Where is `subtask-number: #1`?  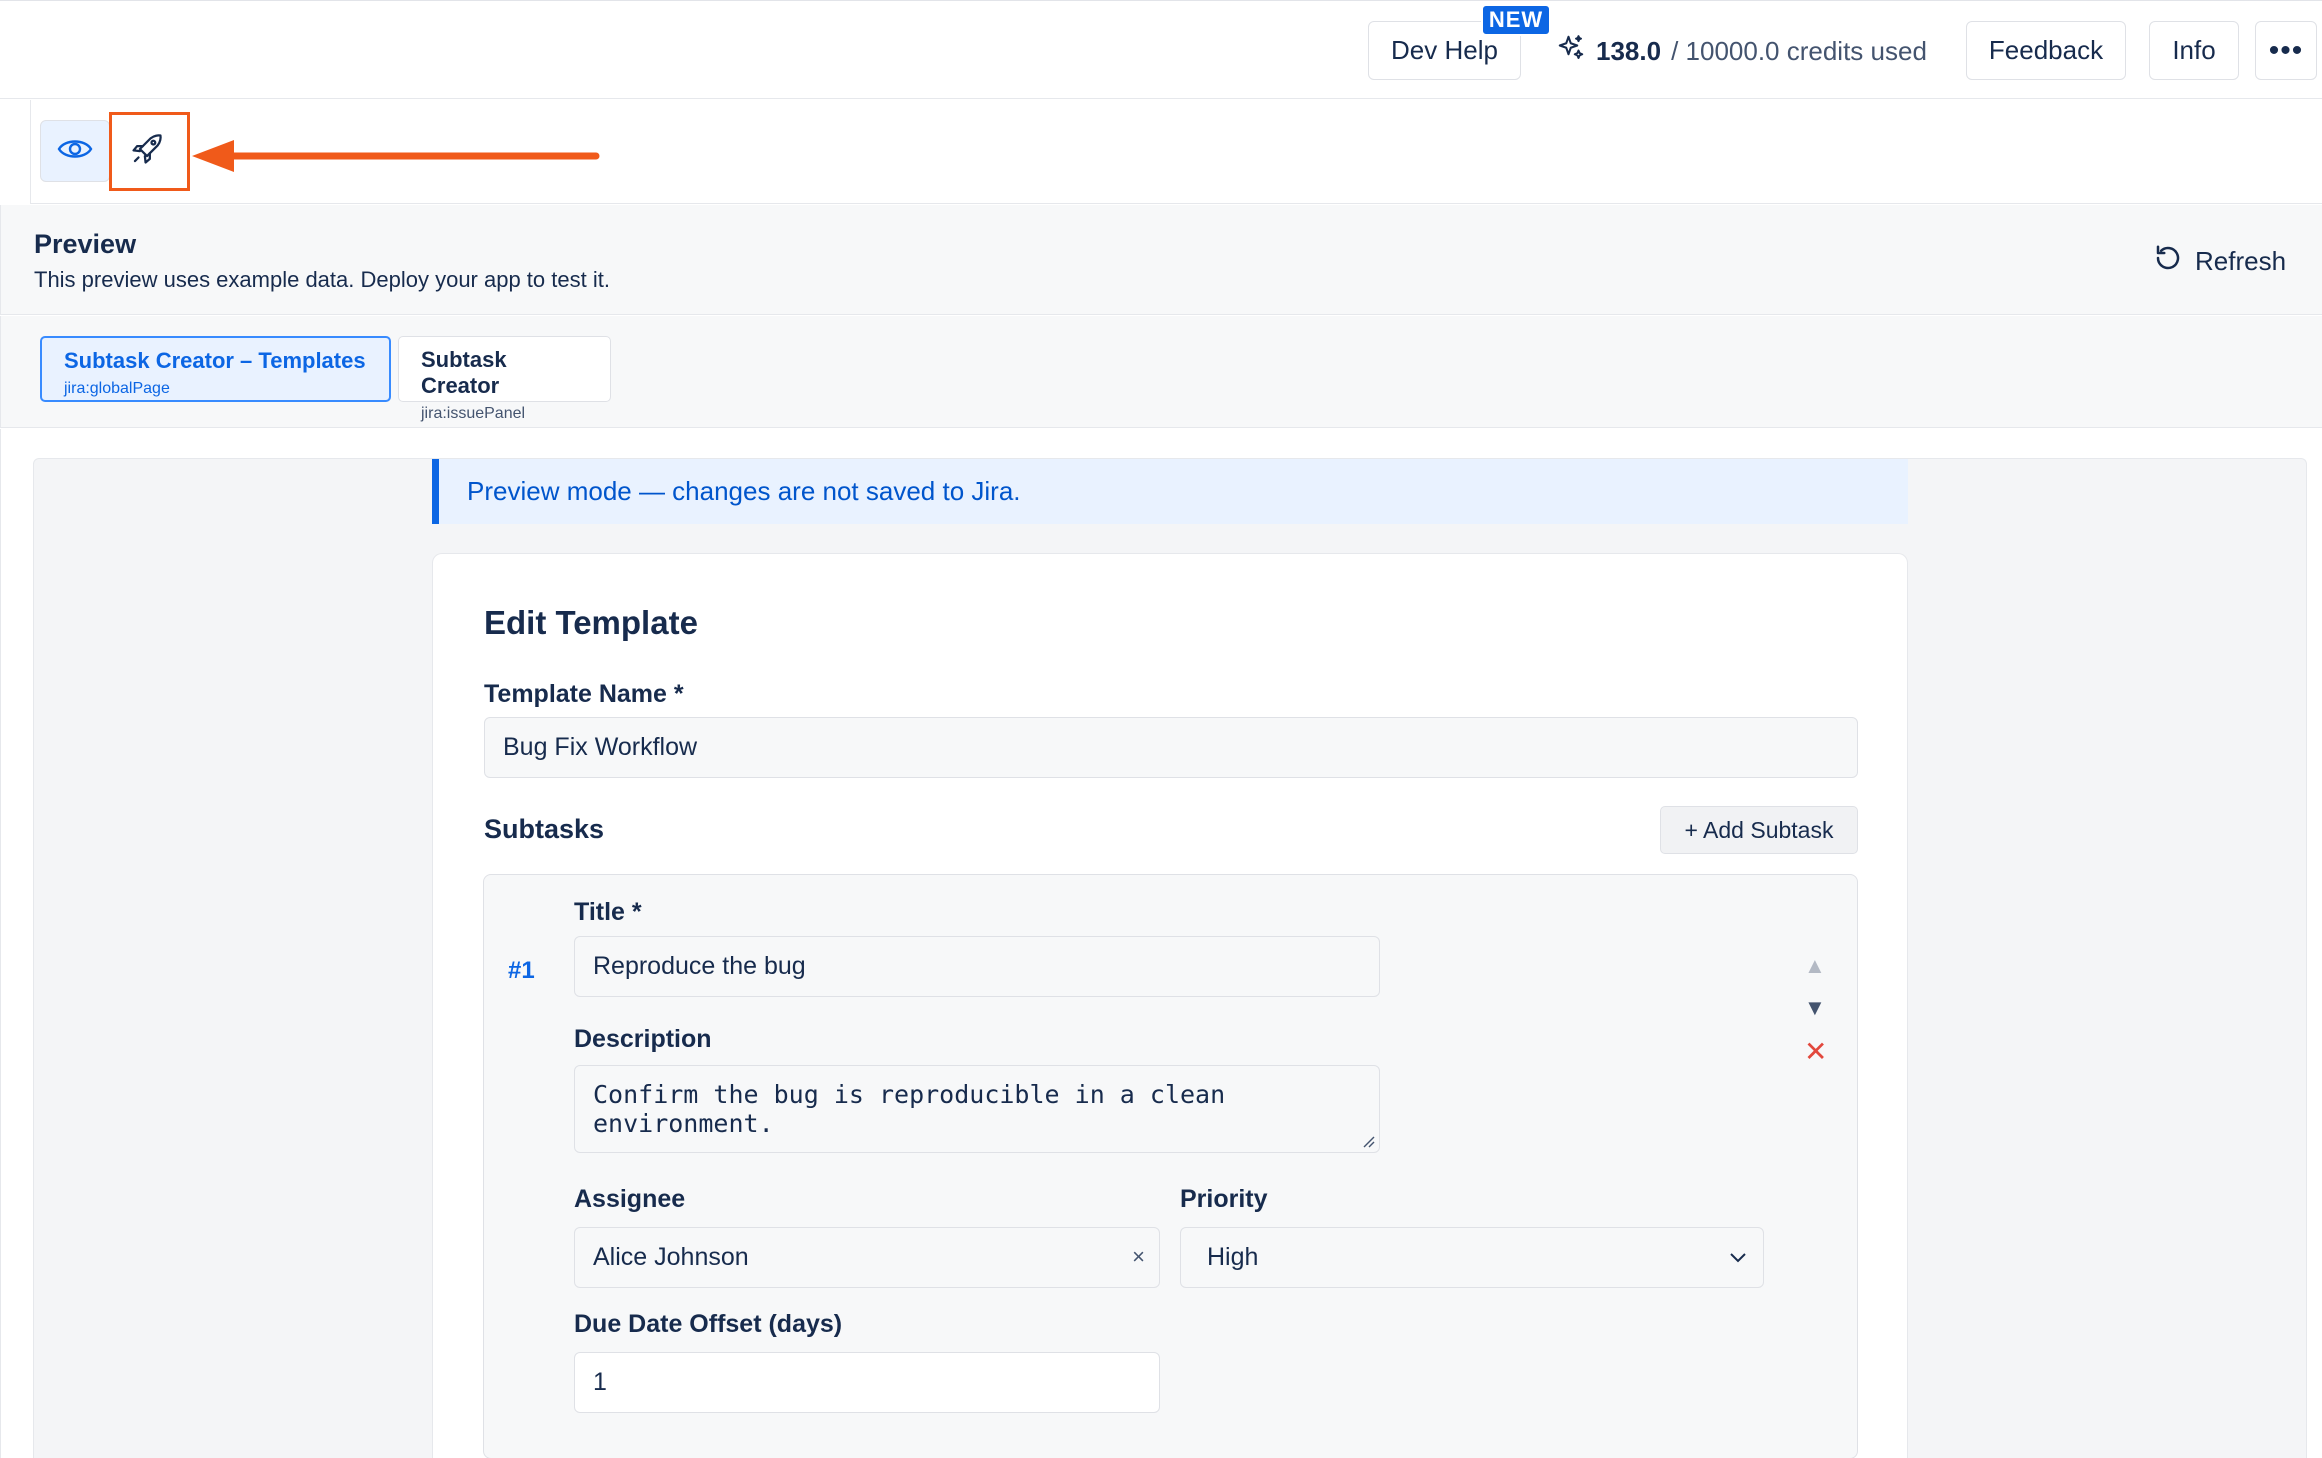
subtask-number: #1 is located at coordinates (521, 970).